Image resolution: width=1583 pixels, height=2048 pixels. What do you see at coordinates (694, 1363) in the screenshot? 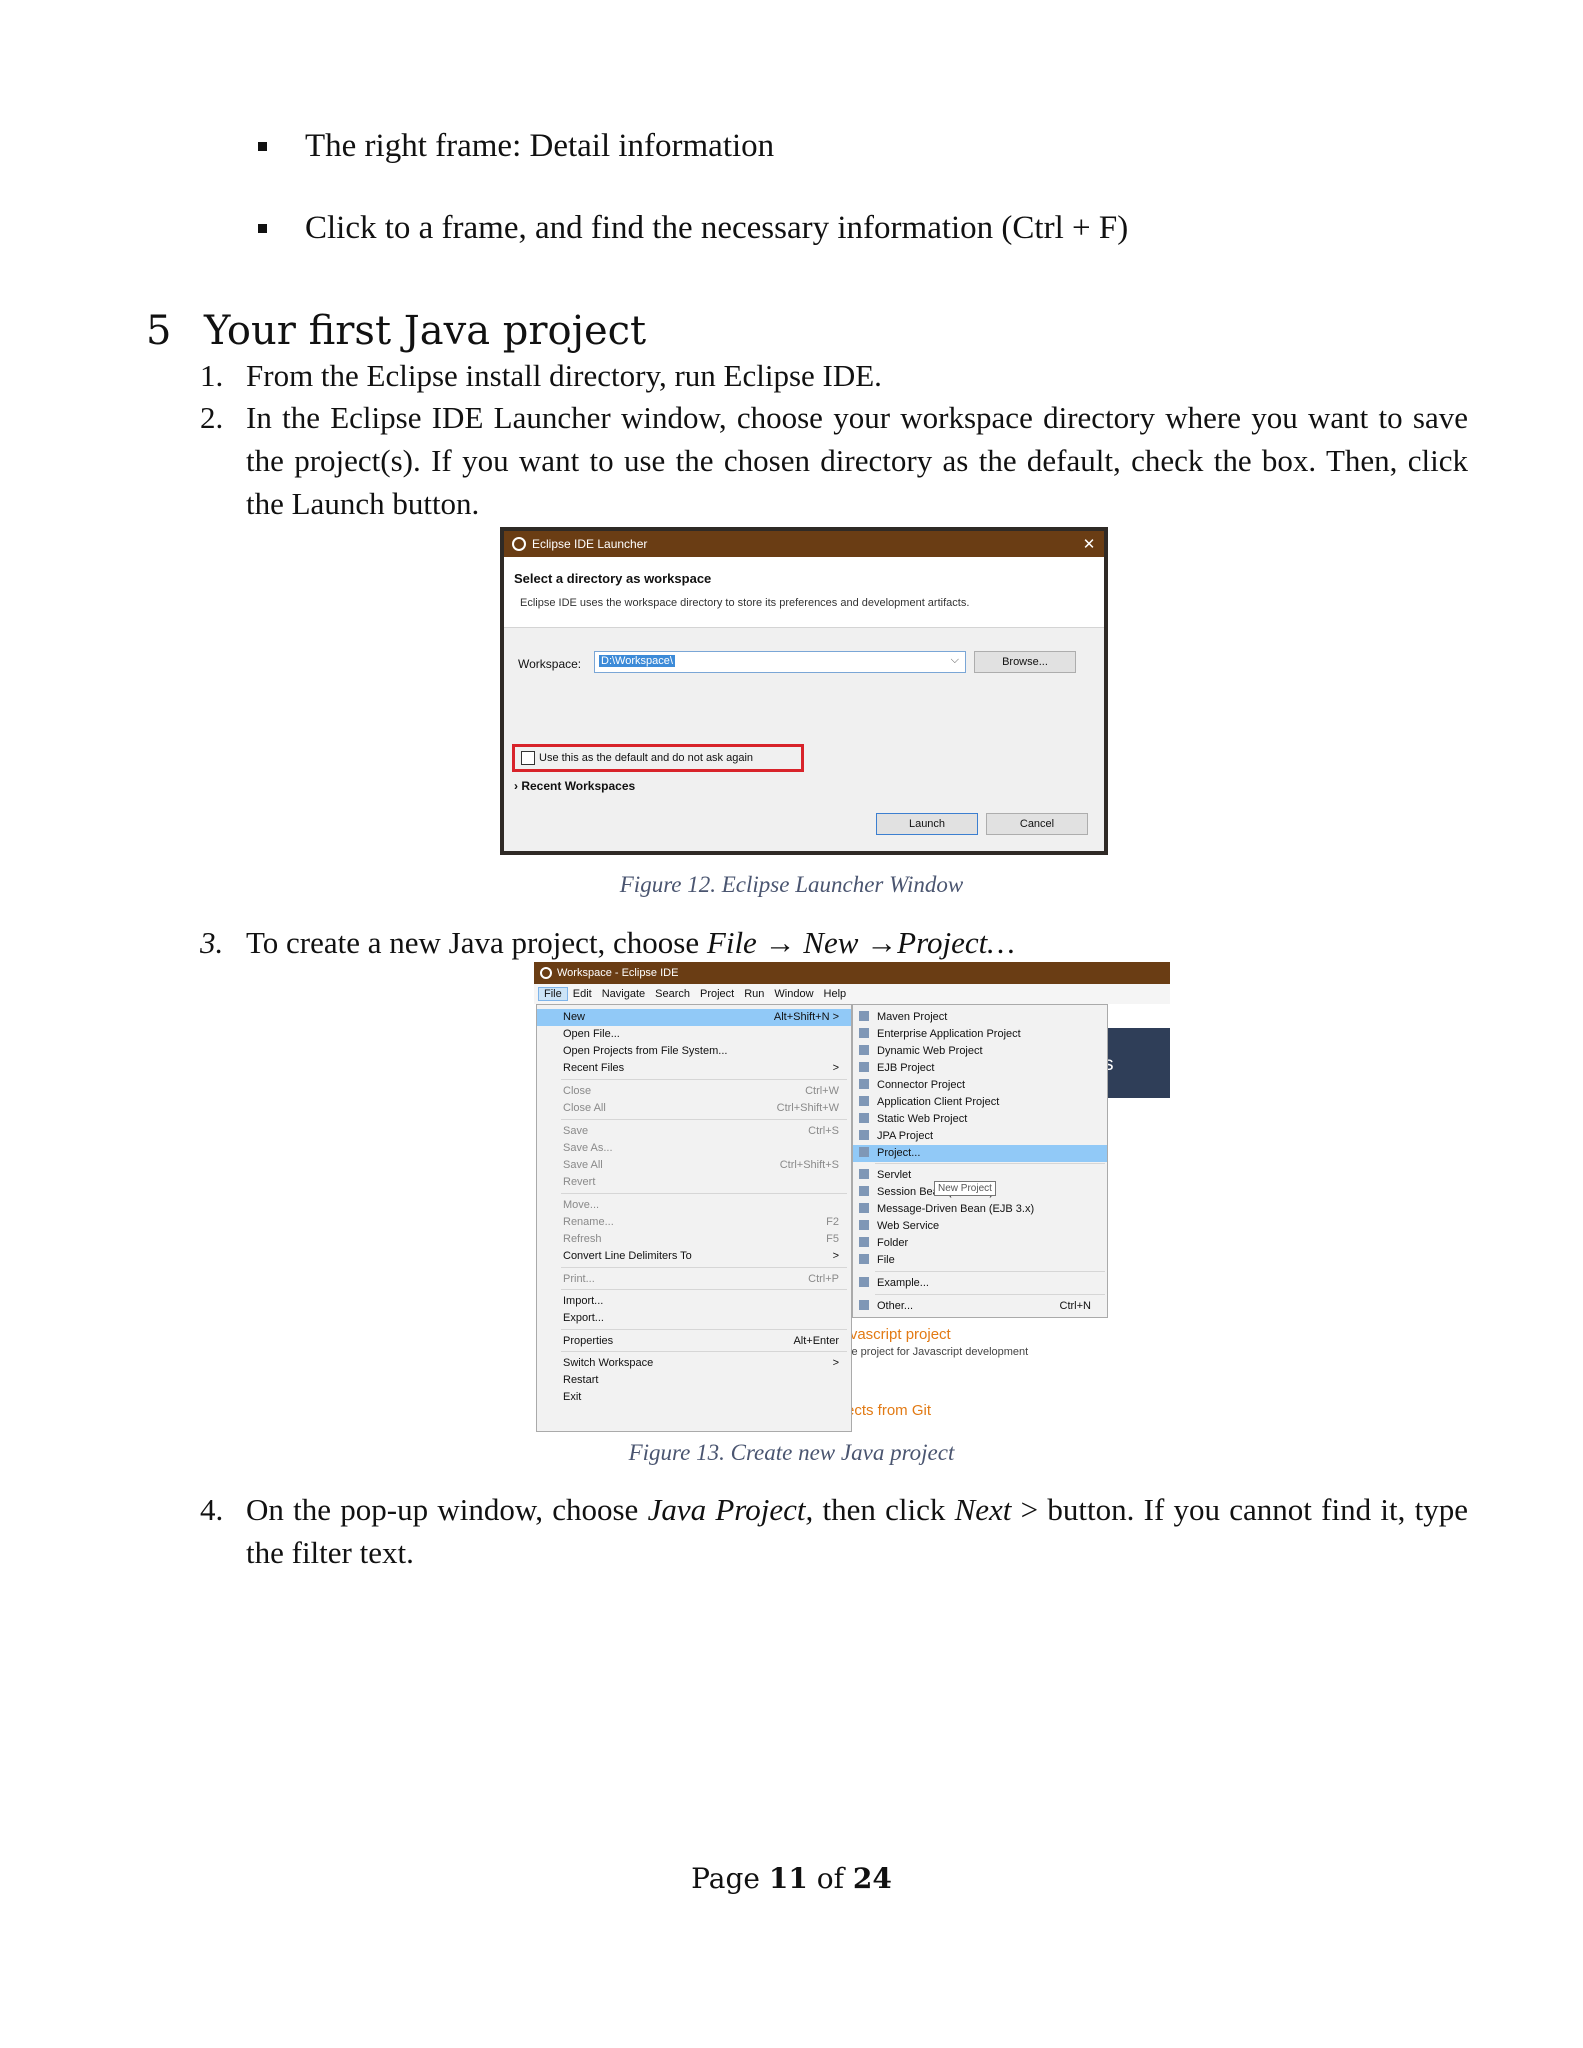
I see `file-menu-item: Switch Workspace >` at bounding box center [694, 1363].